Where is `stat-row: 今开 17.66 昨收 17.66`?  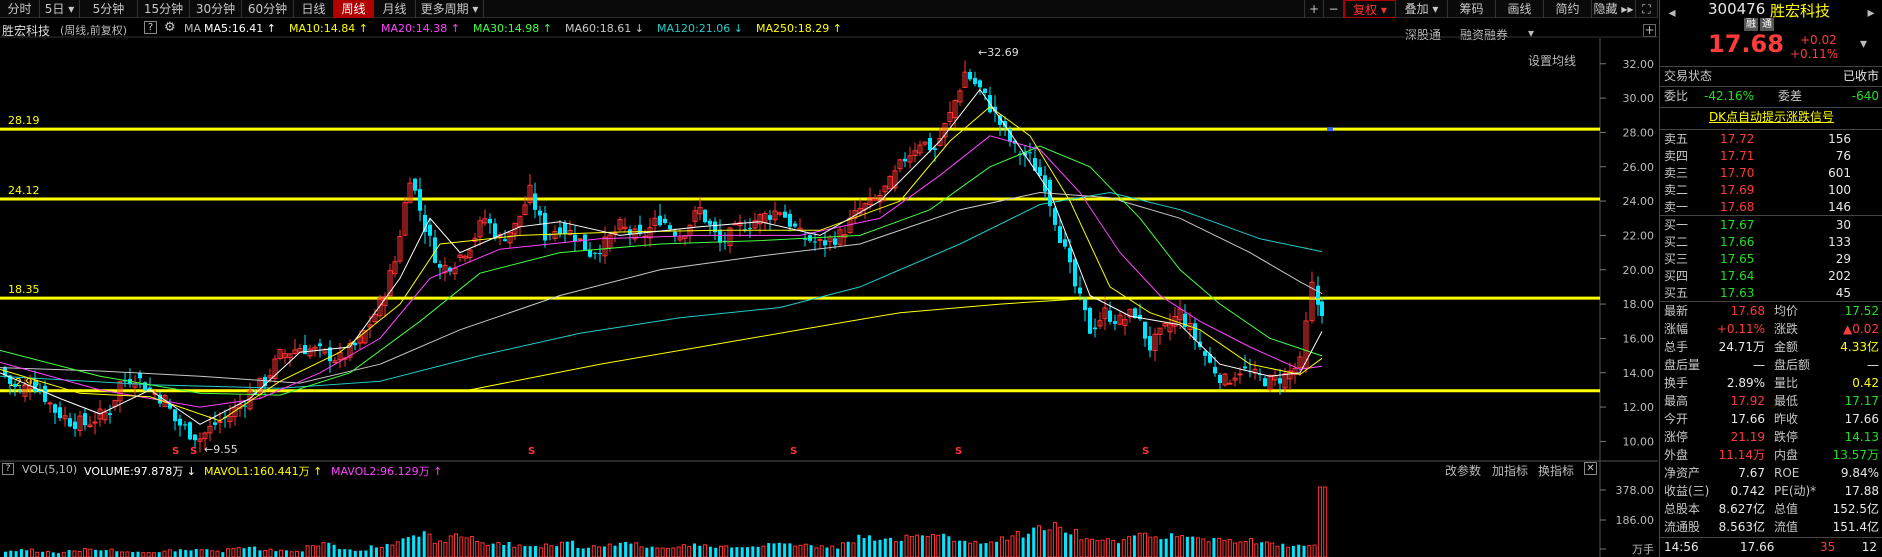
stat-row: 今开 17.66 昨收 17.66 is located at coordinates (1771, 419).